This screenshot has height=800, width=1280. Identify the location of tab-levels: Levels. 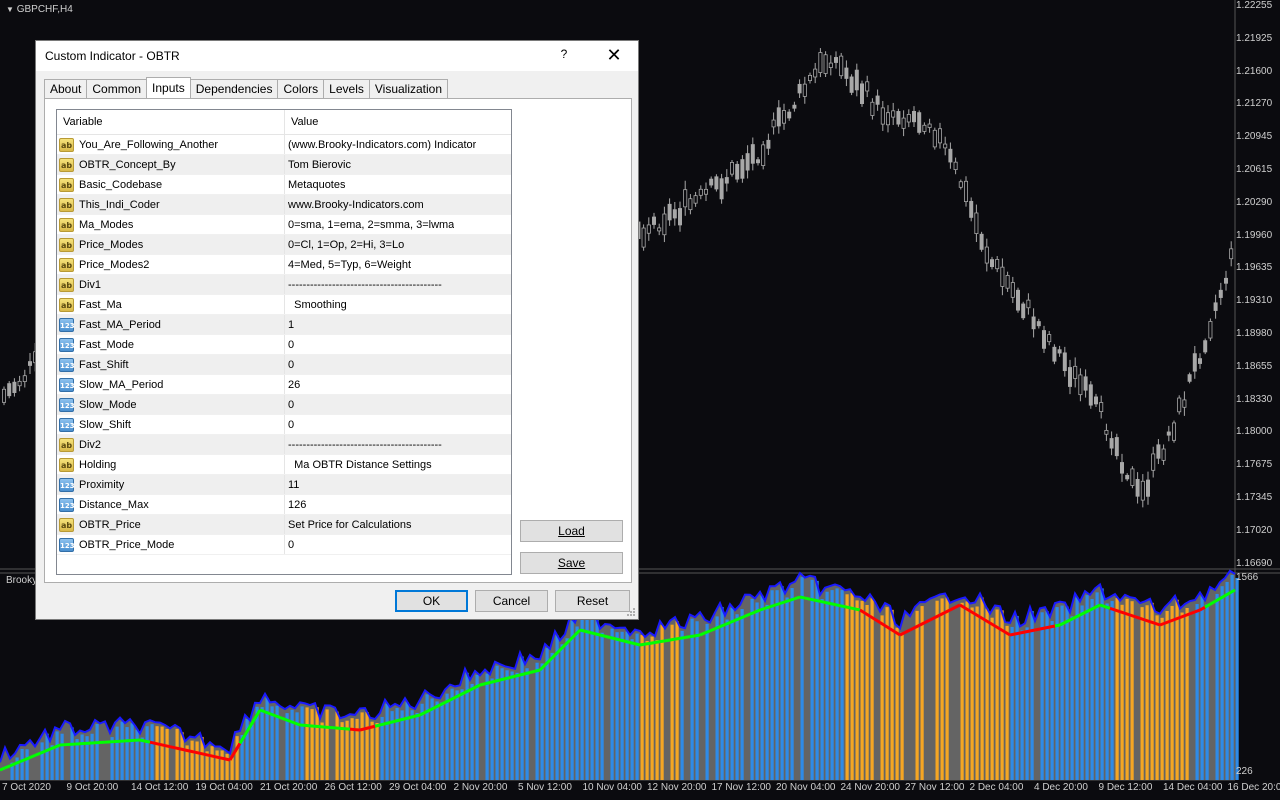
(346, 88).